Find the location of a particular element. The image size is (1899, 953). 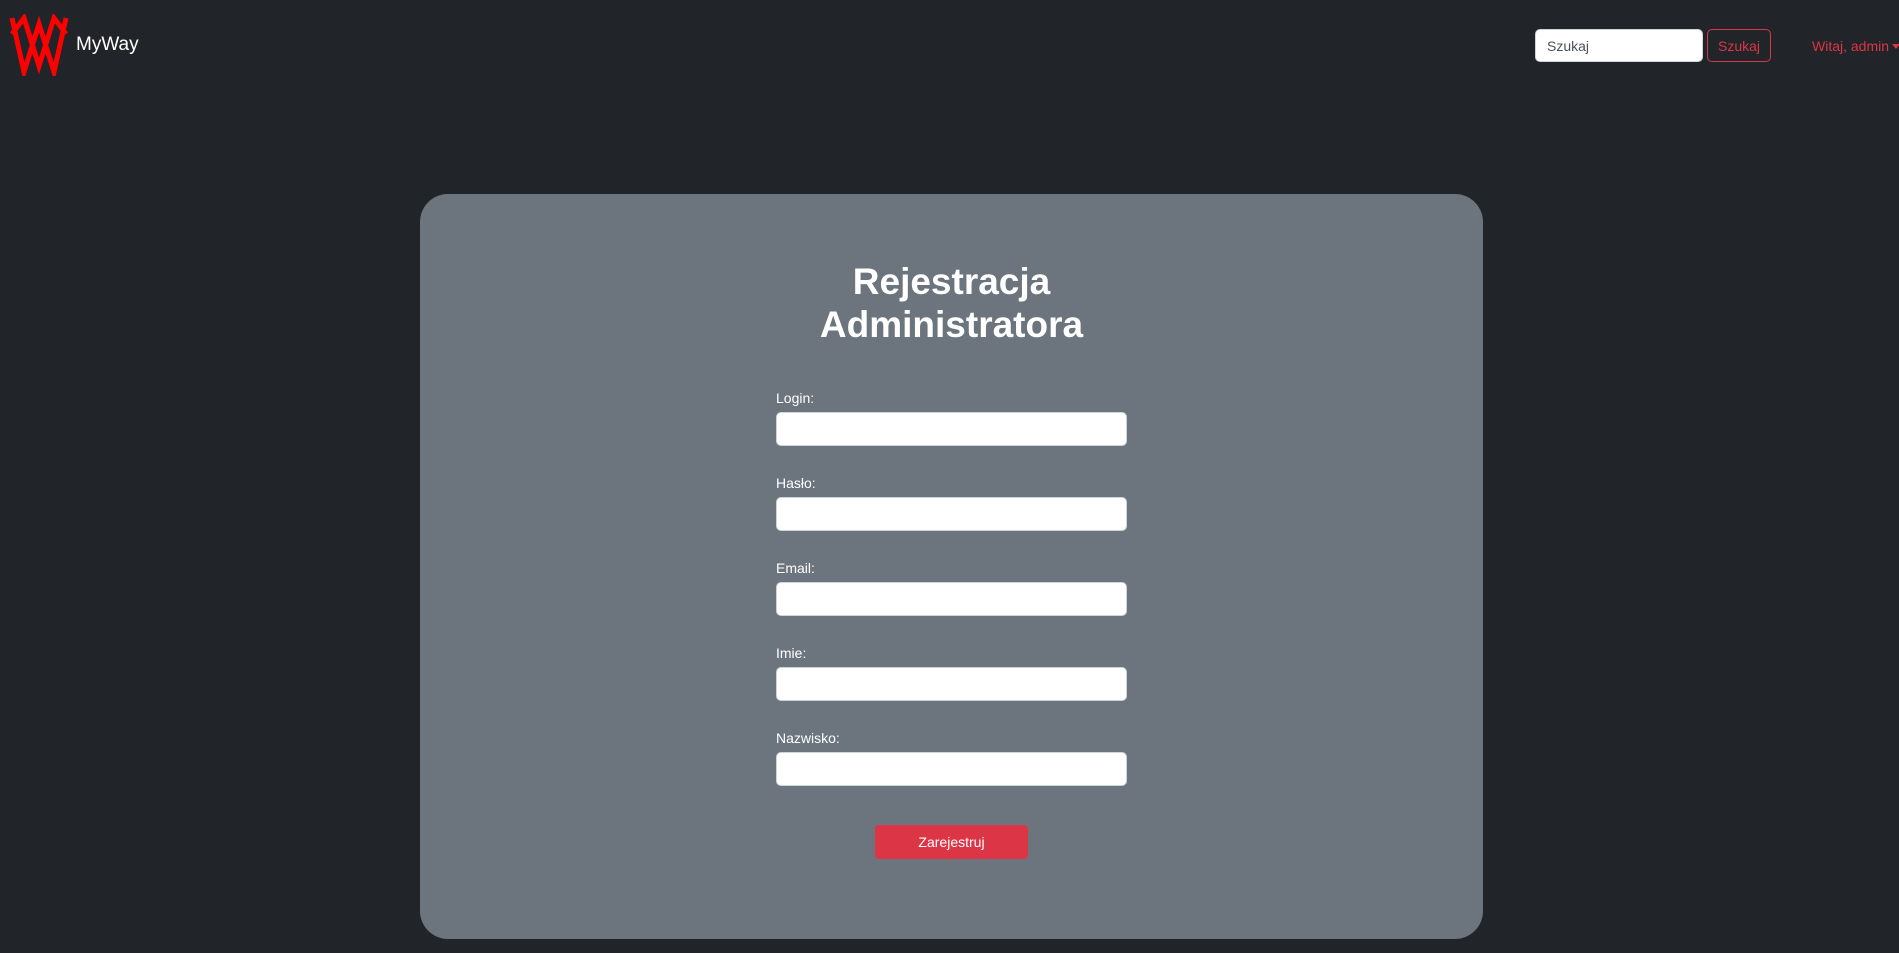

user-menu-label: Witaj, admin is located at coordinates (1851, 46).